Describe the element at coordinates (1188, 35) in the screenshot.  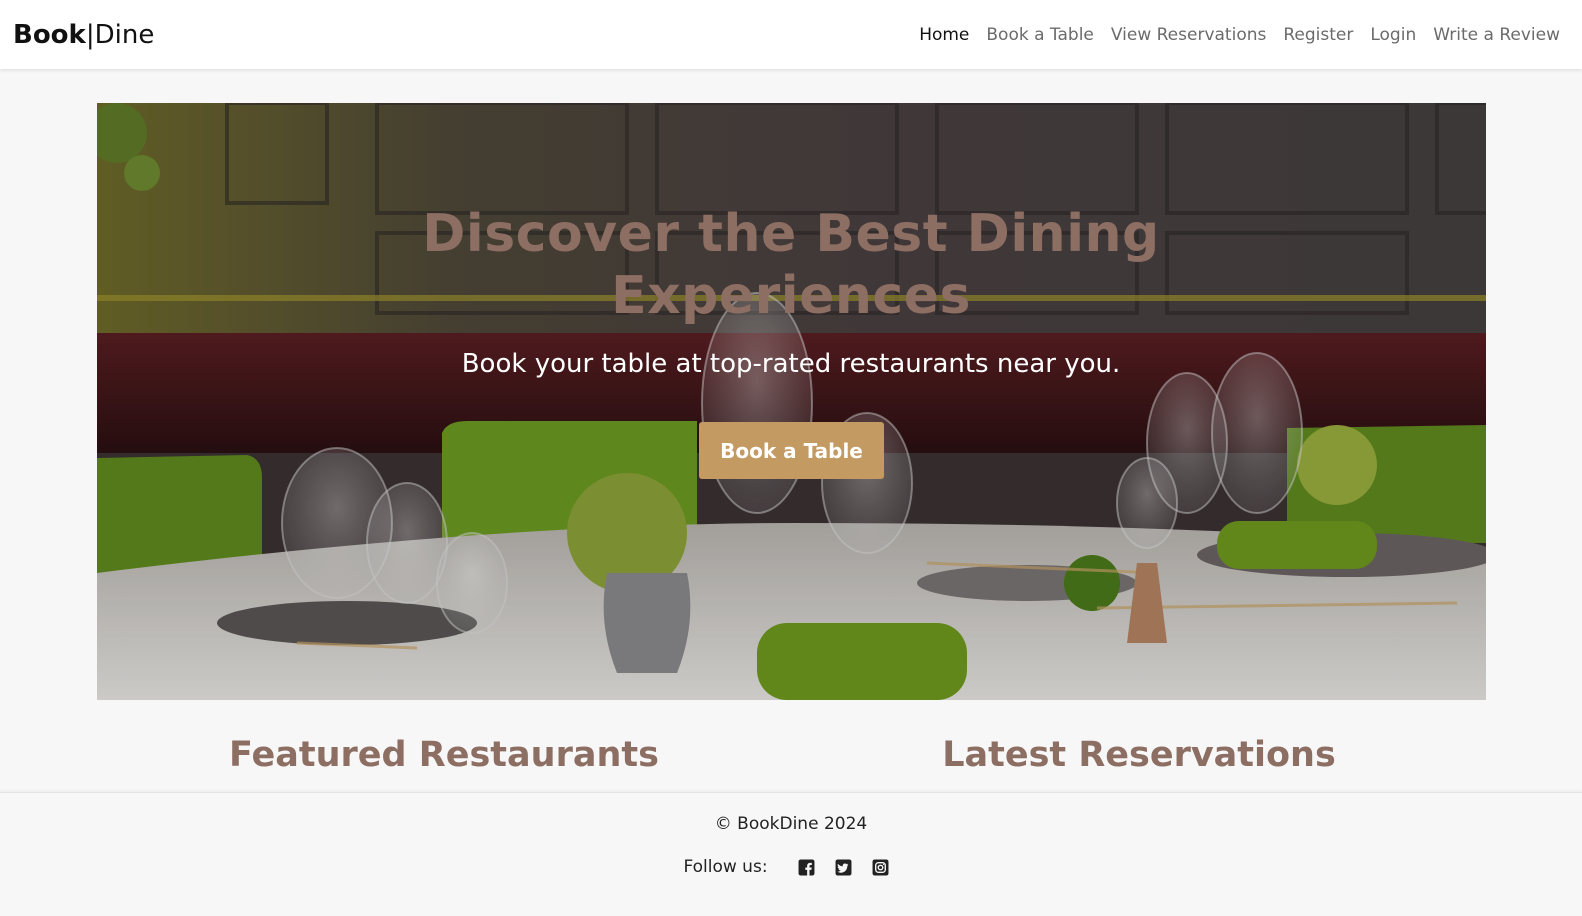
I see `nav-view-reservations: View Reservations` at that location.